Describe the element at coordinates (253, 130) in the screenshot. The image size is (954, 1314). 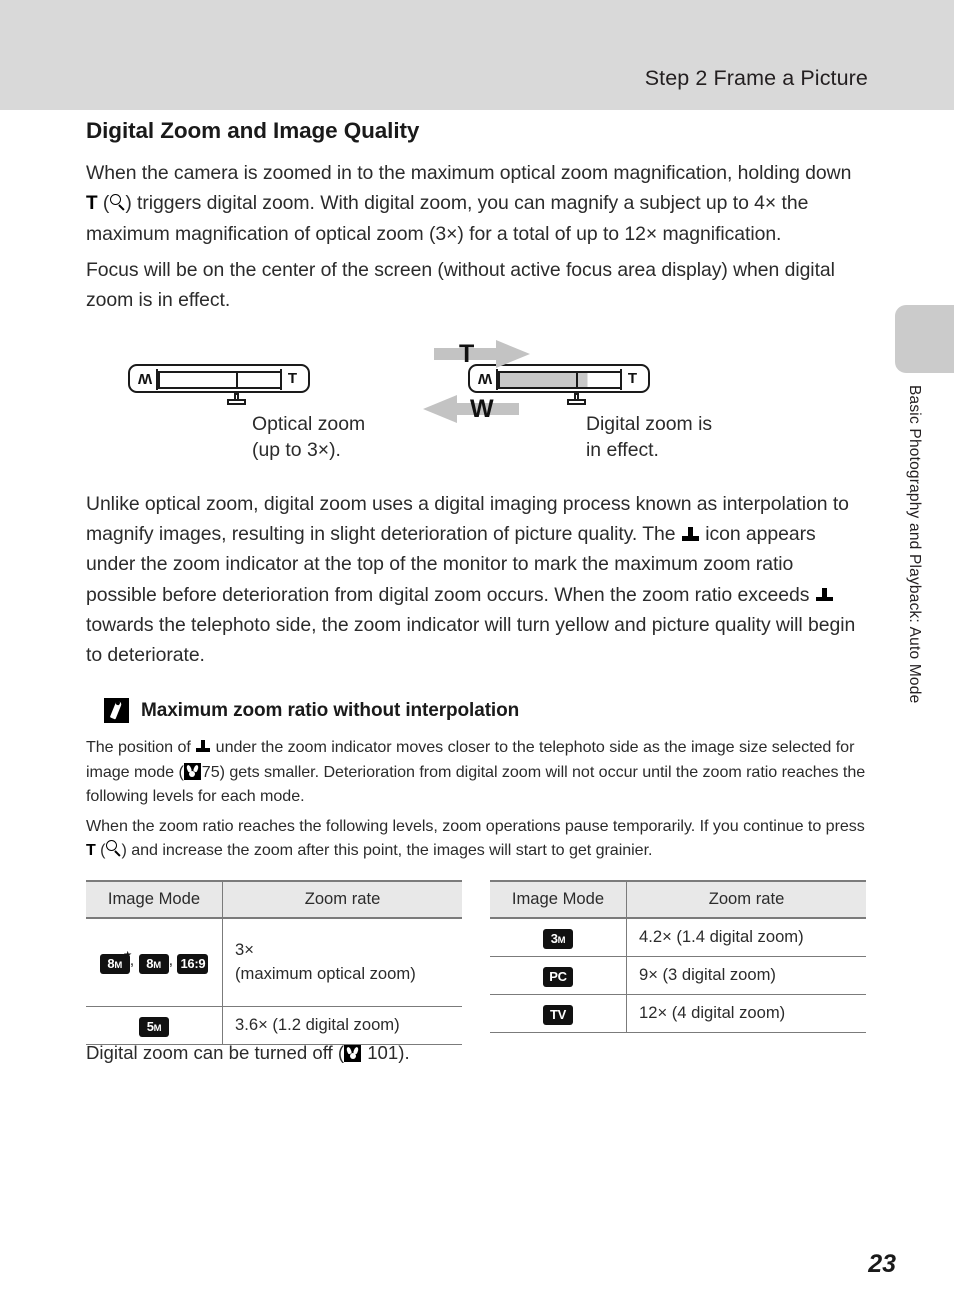
I see `section-heading: Digital Zoom and Image Quality` at that location.